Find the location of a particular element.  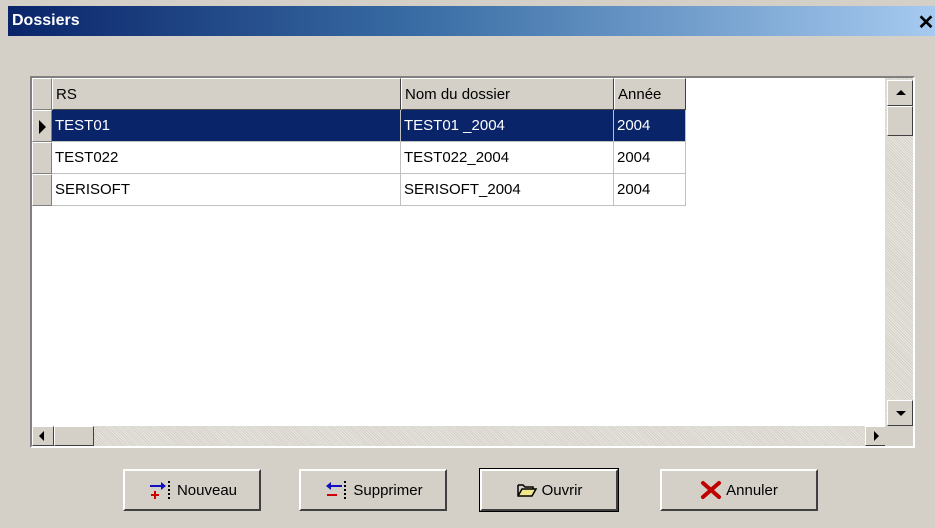

table-row: TEST022 TEST022_2004 2004 is located at coordinates (359, 158).